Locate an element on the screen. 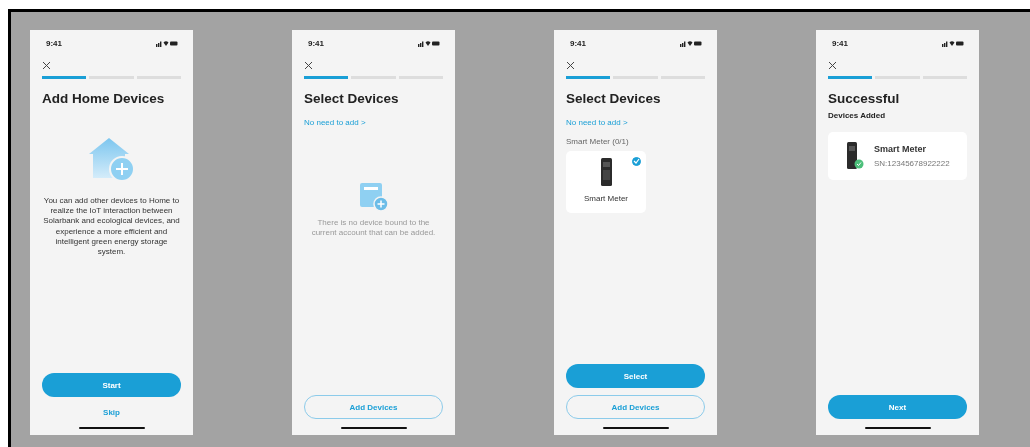  device-card: Smart Meter is located at coordinates (606, 181).